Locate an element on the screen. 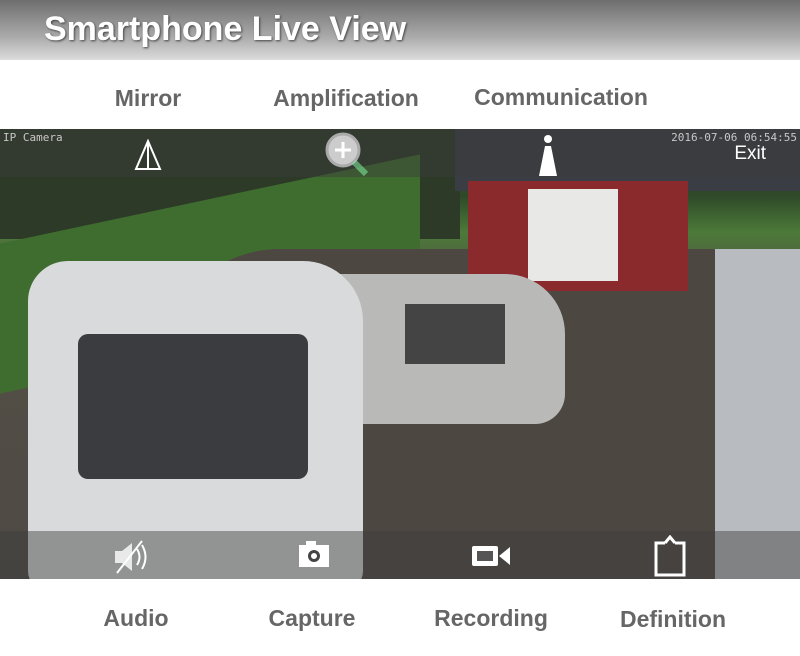 The height and width of the screenshot is (656, 800). scene-wall is located at coordinates (757, 414).